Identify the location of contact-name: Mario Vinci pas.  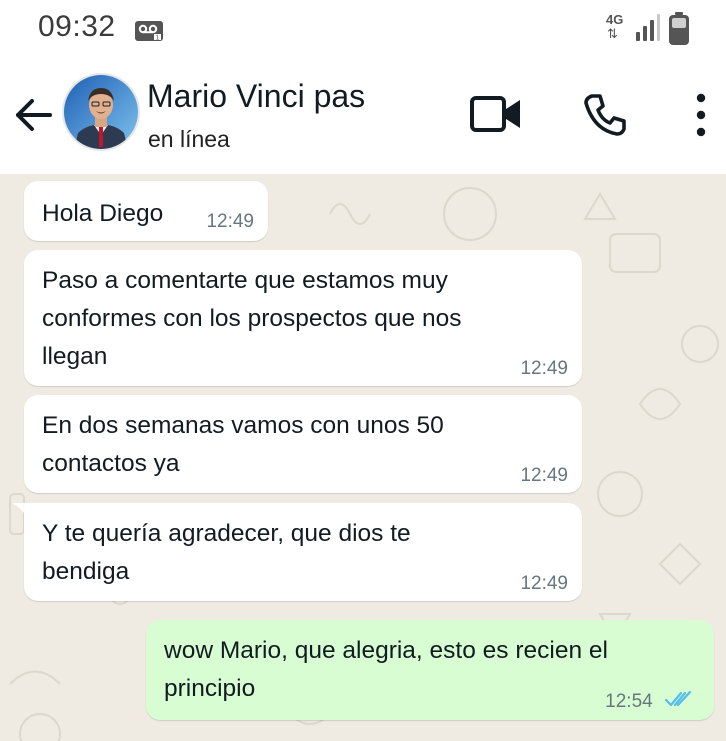
(256, 96).